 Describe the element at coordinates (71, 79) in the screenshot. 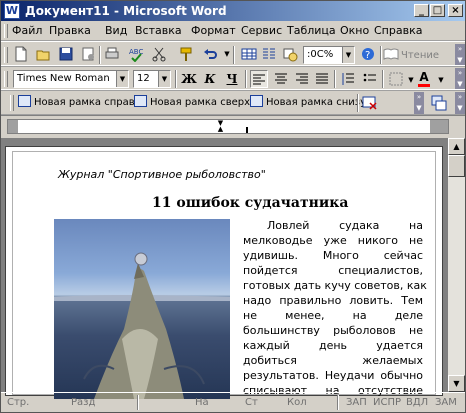

I see `font-name-select: Times New Roman ▼` at that location.